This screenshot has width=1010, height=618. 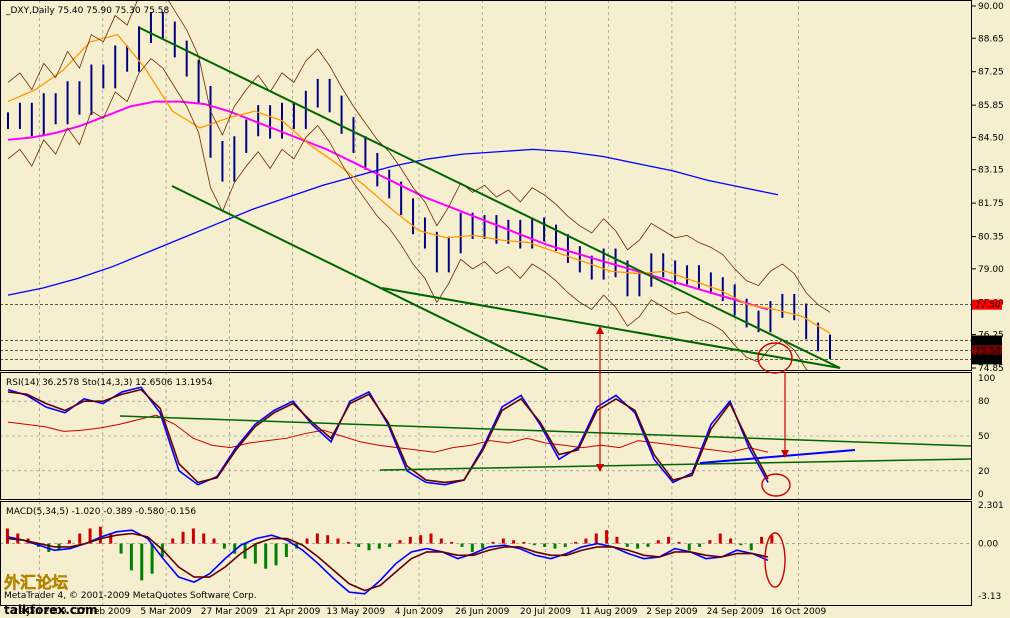 What do you see at coordinates (986, 379) in the screenshot?
I see `rsi-tick-label: 100` at bounding box center [986, 379].